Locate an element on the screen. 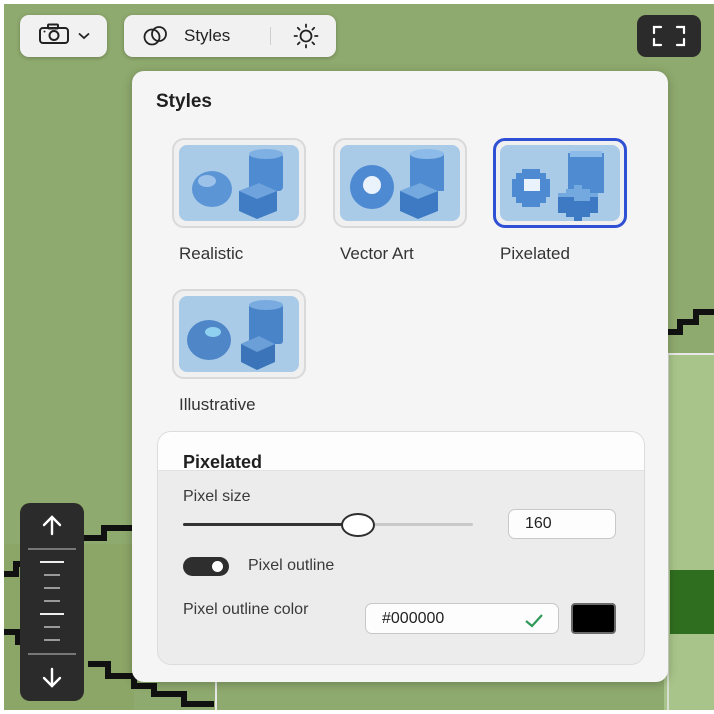 The width and height of the screenshot is (714, 714). pixel-size-slider is located at coordinates (328, 525).